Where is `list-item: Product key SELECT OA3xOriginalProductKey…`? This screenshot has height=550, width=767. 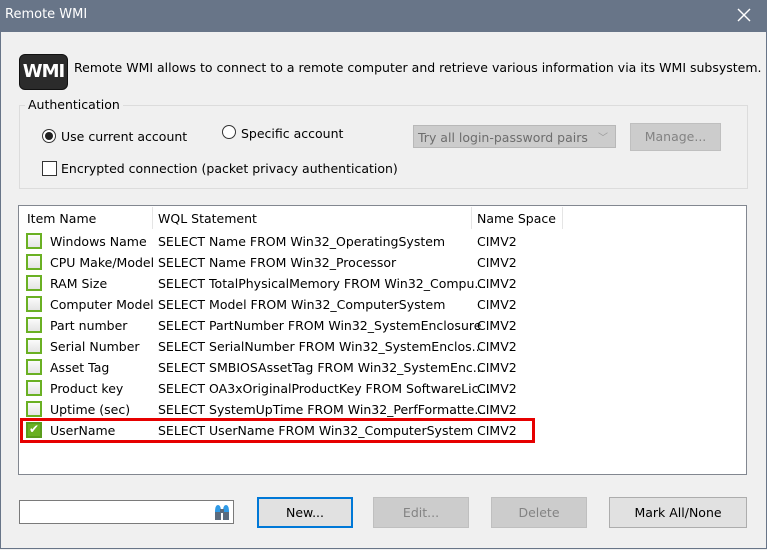 list-item: Product key SELECT OA3xOriginalProductKey… is located at coordinates (382, 388).